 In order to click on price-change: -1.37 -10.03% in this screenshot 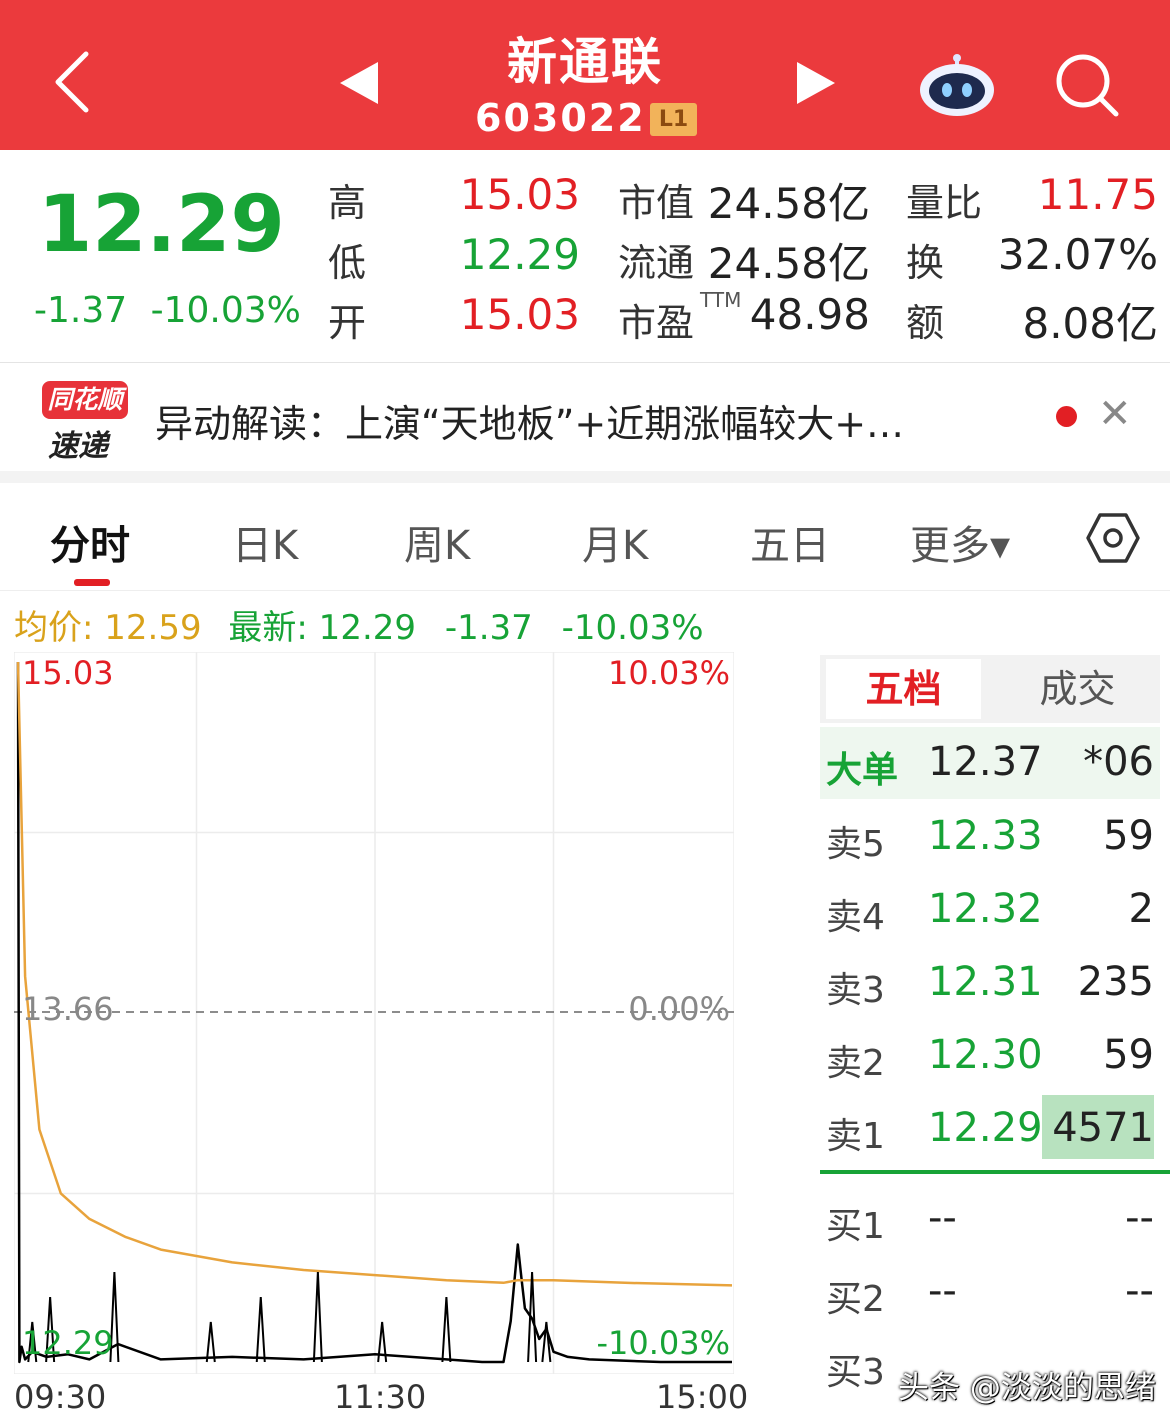, I will do `click(167, 310)`.